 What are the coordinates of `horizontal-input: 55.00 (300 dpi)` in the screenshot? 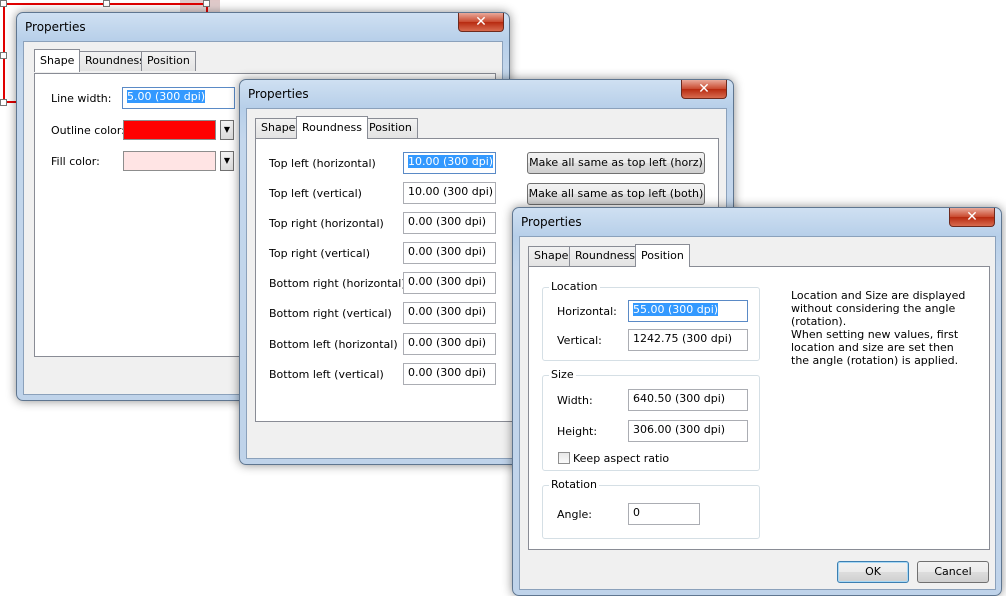 It's located at (688, 311).